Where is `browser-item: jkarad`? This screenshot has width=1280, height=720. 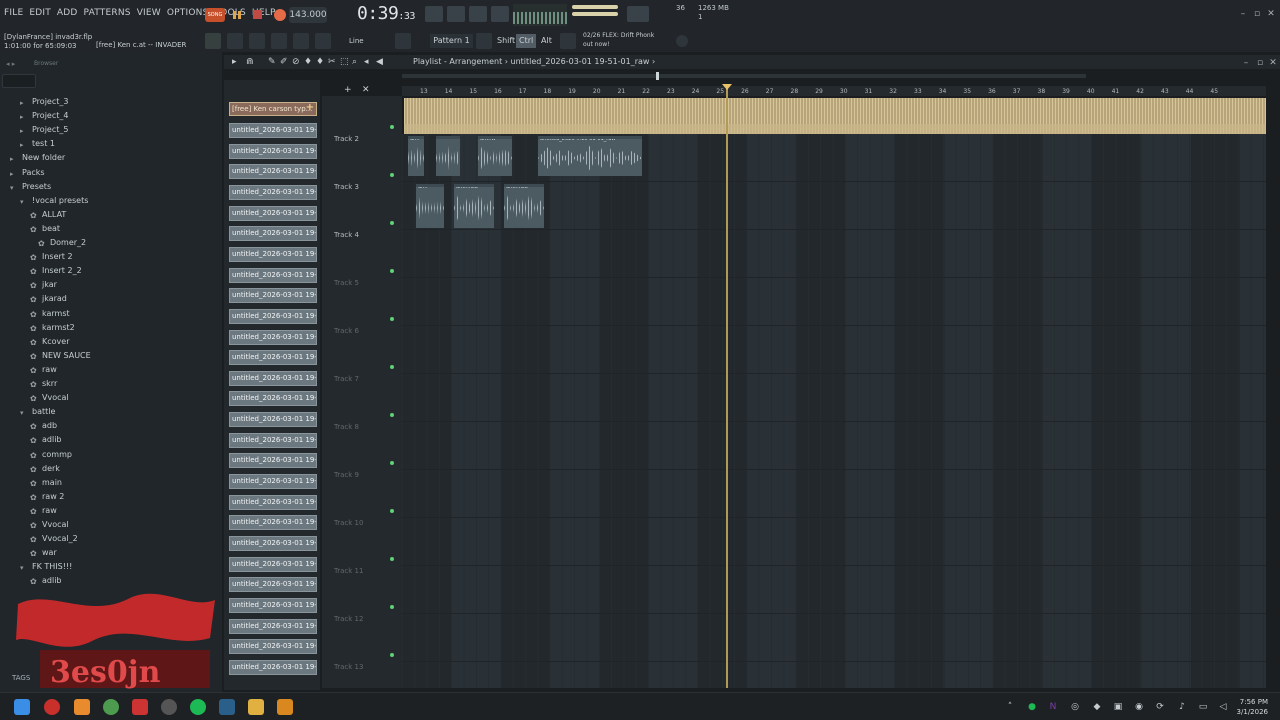 browser-item: jkarad is located at coordinates (48, 299).